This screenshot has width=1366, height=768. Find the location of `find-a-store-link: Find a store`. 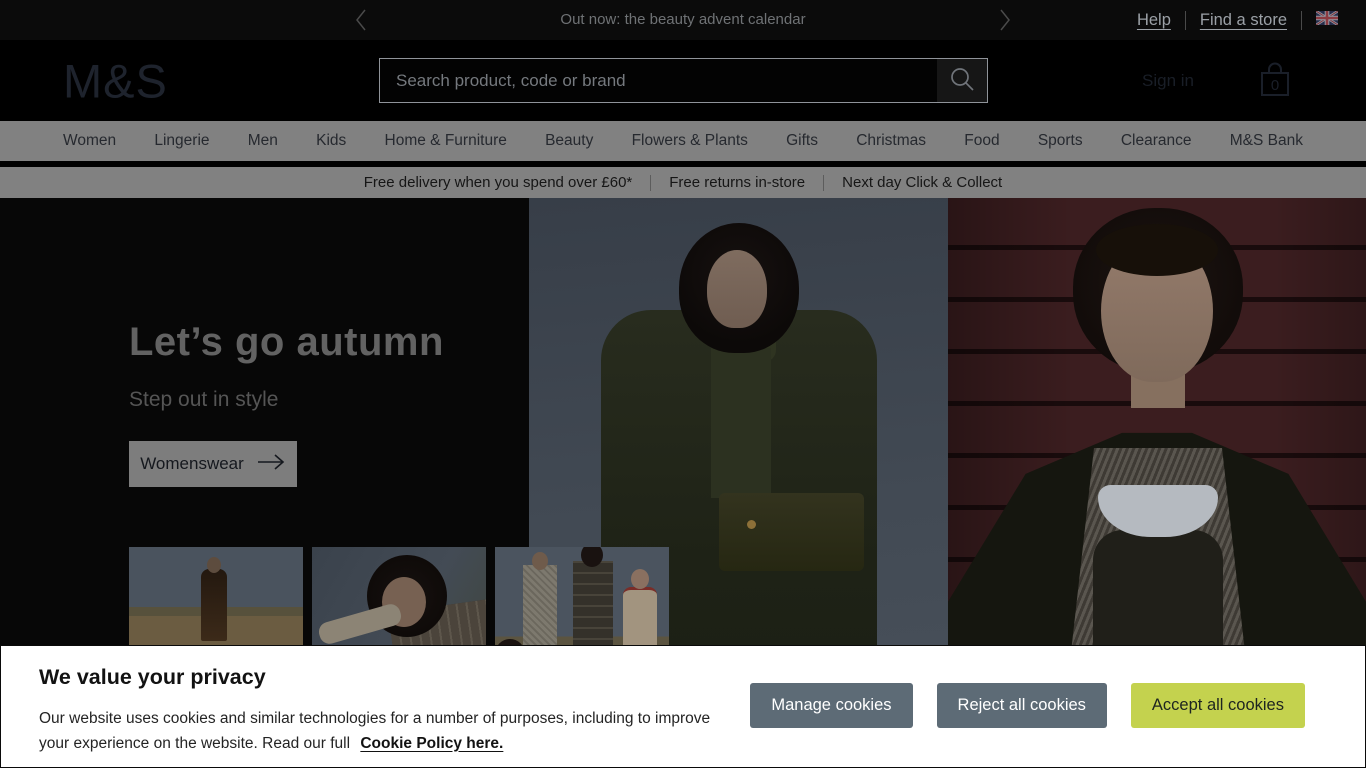

find-a-store-link: Find a store is located at coordinates (1243, 20).